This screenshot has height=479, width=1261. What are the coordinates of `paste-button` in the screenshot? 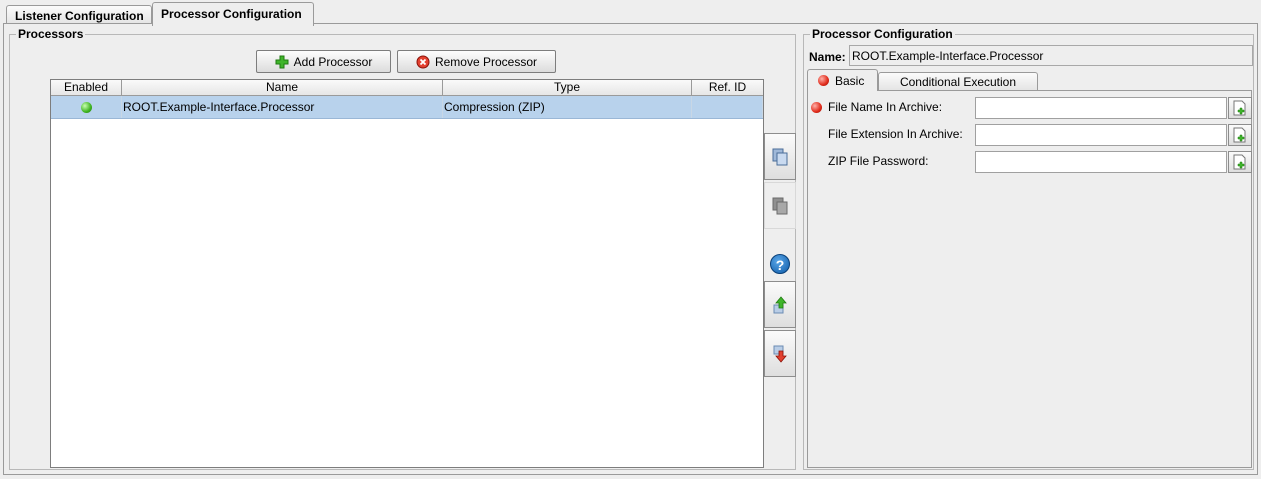 It's located at (780, 205).